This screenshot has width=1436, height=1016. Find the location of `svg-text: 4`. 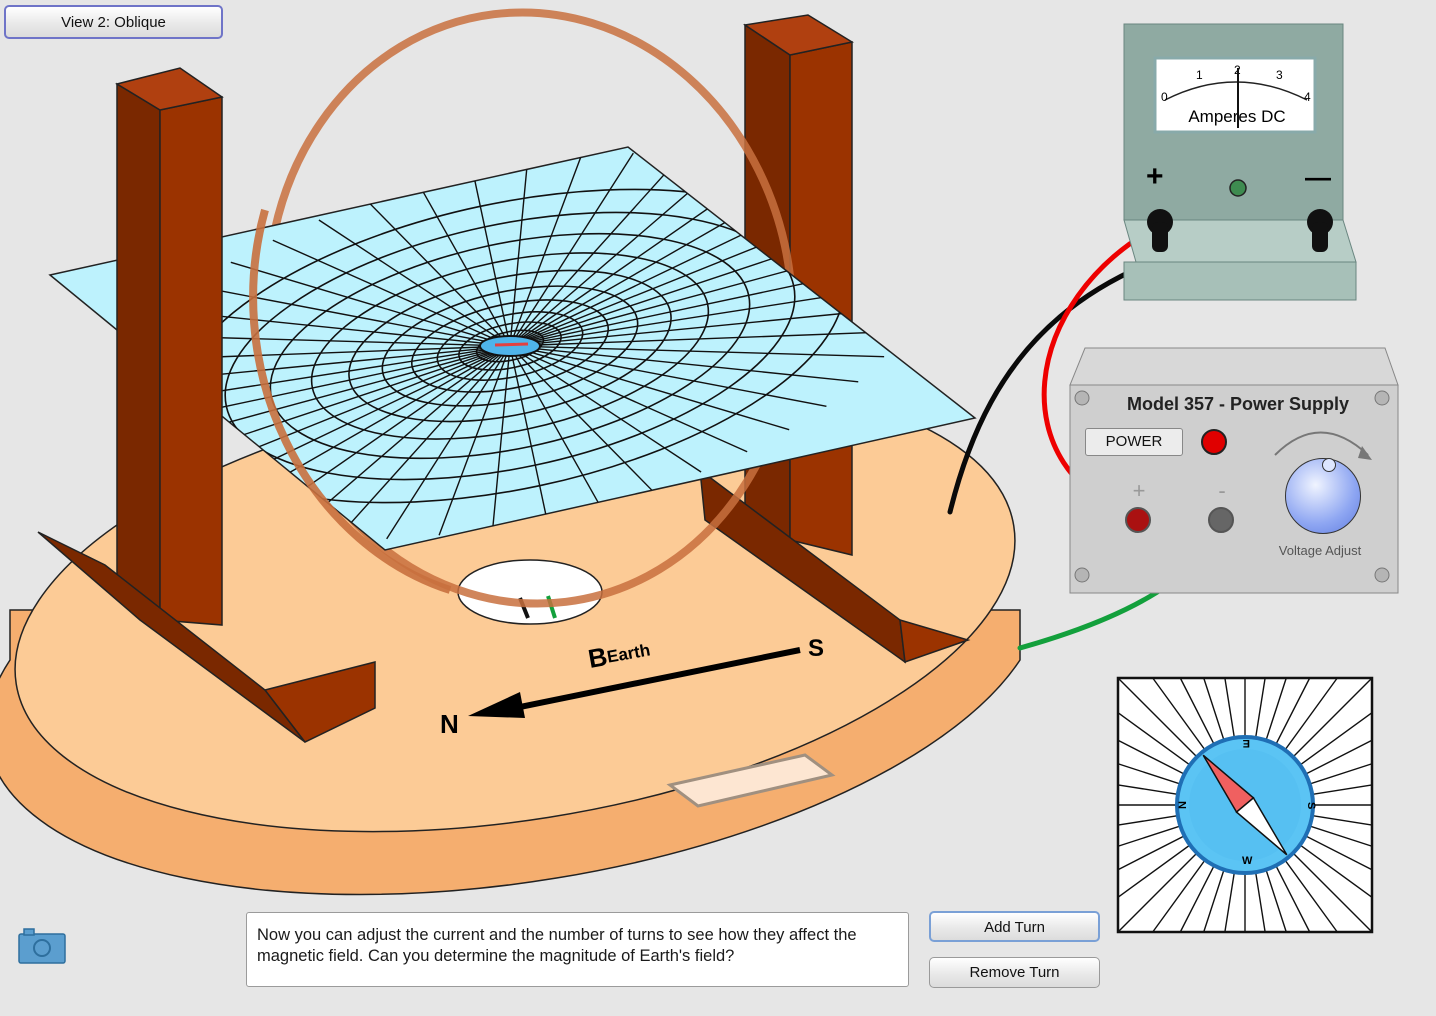

svg-text: 4 is located at coordinates (1307, 97).